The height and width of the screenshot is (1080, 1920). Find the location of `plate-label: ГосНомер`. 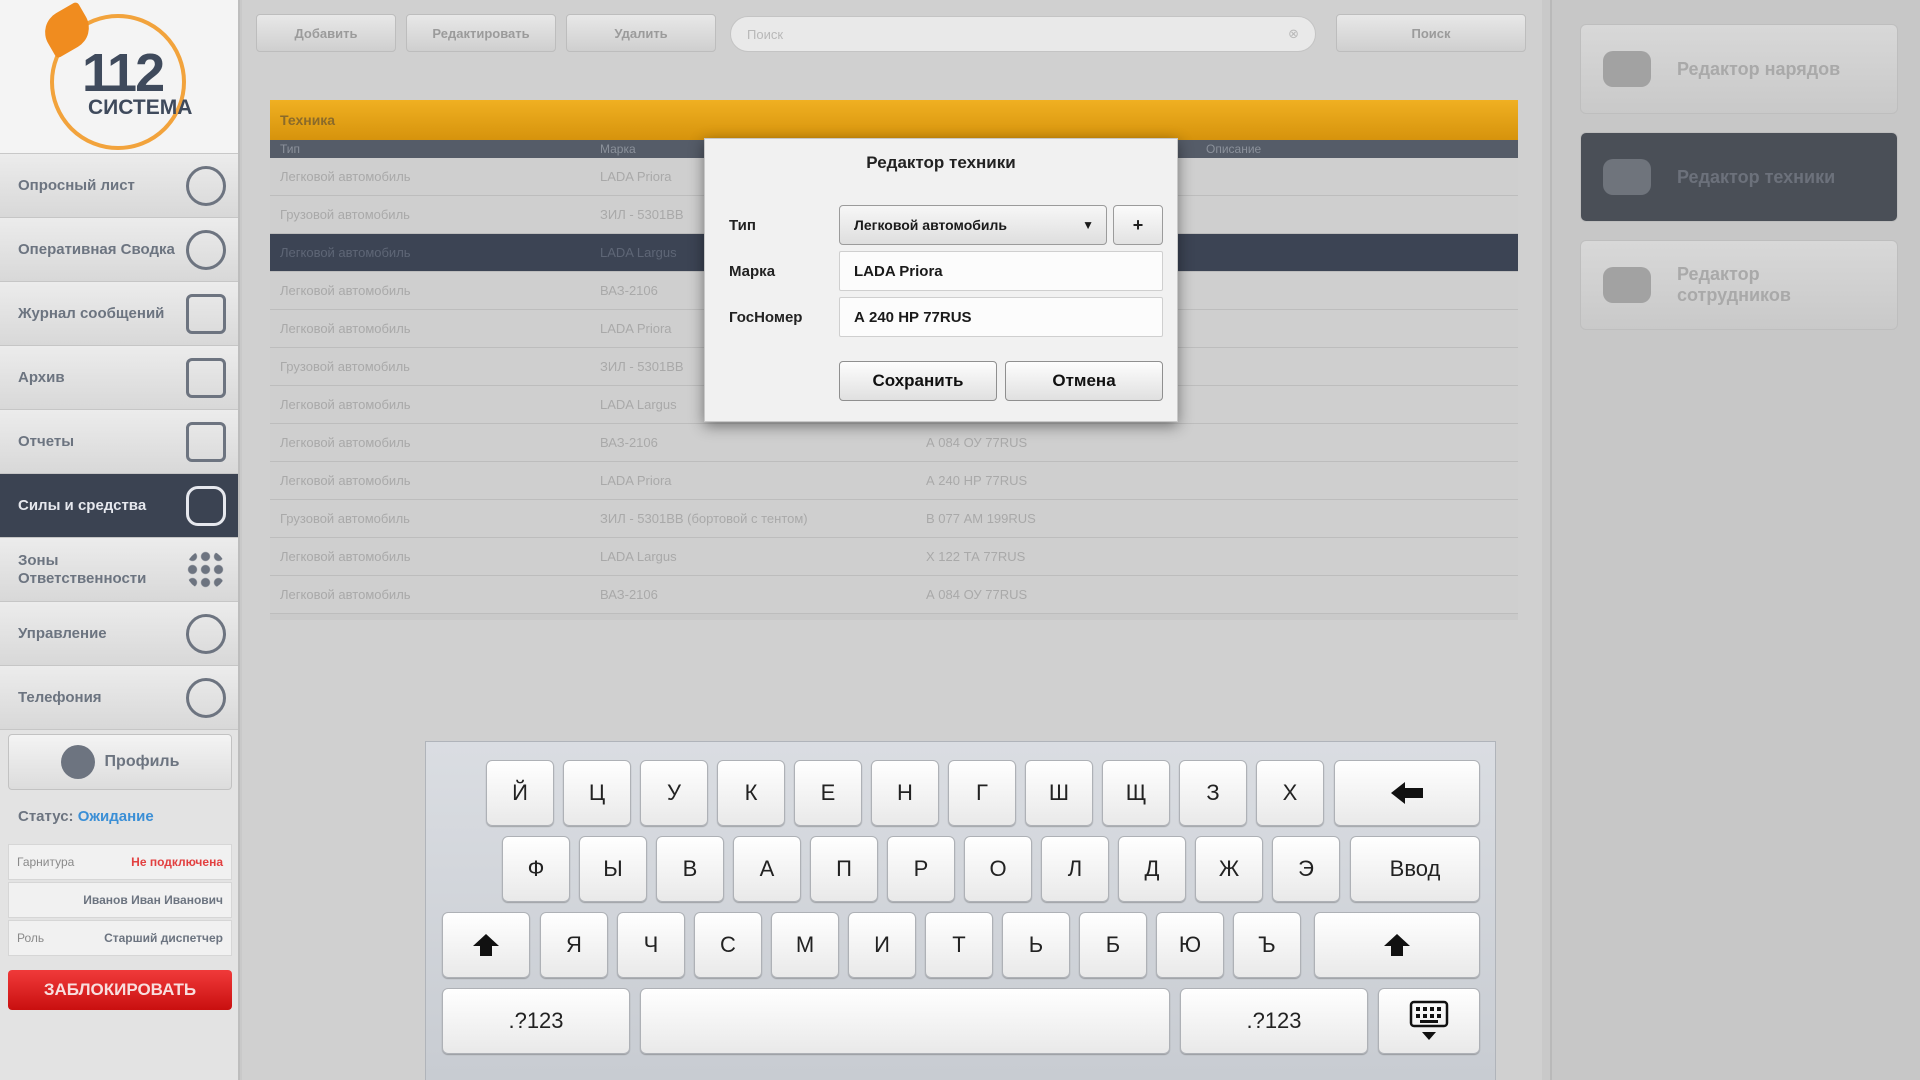

plate-label: ГосНомер is located at coordinates (766, 317).